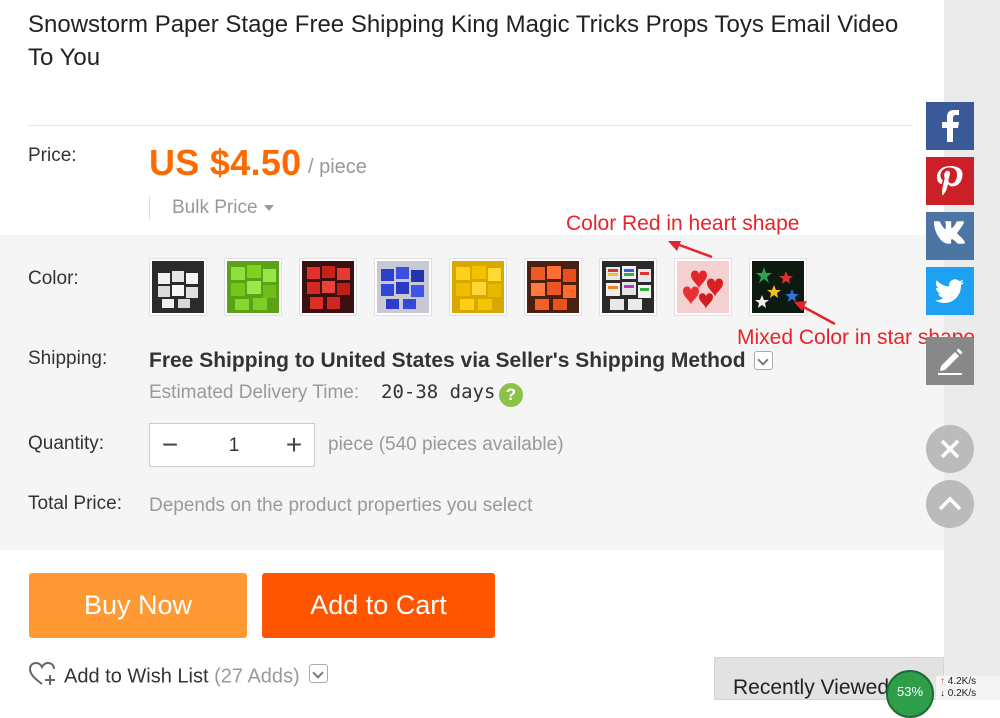  Describe the element at coordinates (683, 223) in the screenshot. I see `annotation-heart-shape: Color Red in heart shape` at that location.